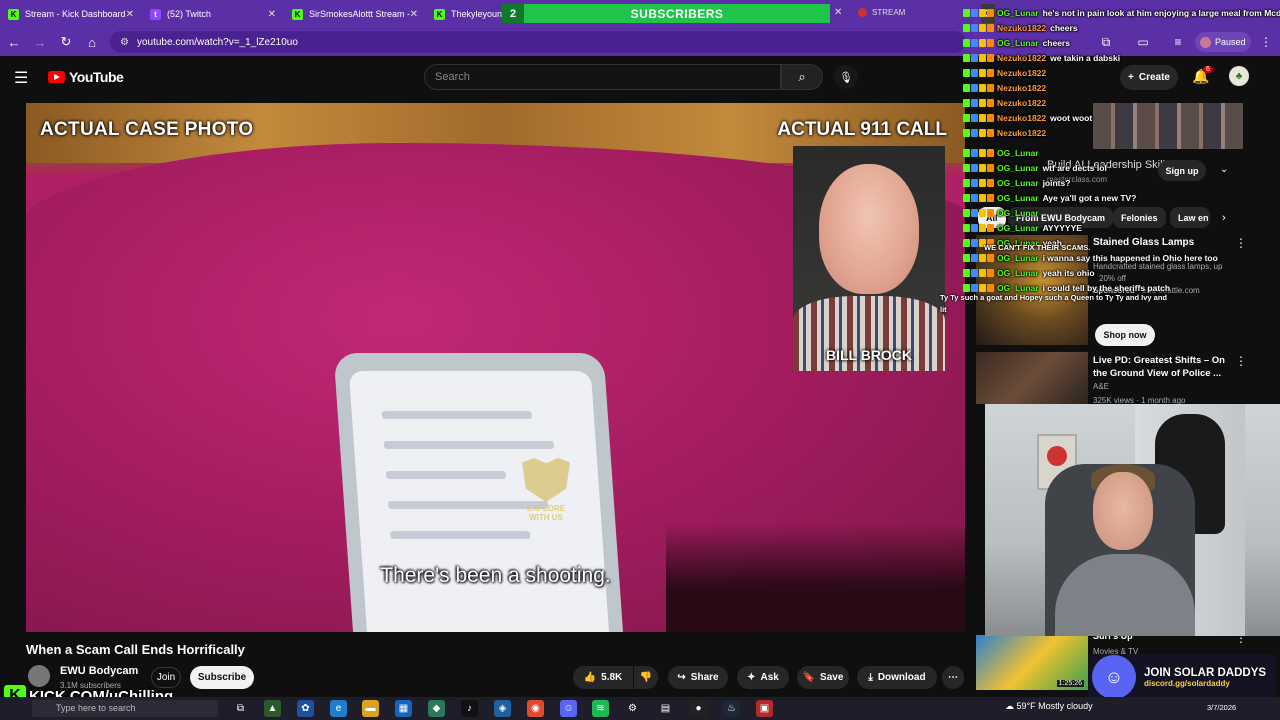 Image resolution: width=1280 pixels, height=720 pixels. What do you see at coordinates (953, 677) in the screenshot?
I see `more-actions-button: ⋯` at bounding box center [953, 677].